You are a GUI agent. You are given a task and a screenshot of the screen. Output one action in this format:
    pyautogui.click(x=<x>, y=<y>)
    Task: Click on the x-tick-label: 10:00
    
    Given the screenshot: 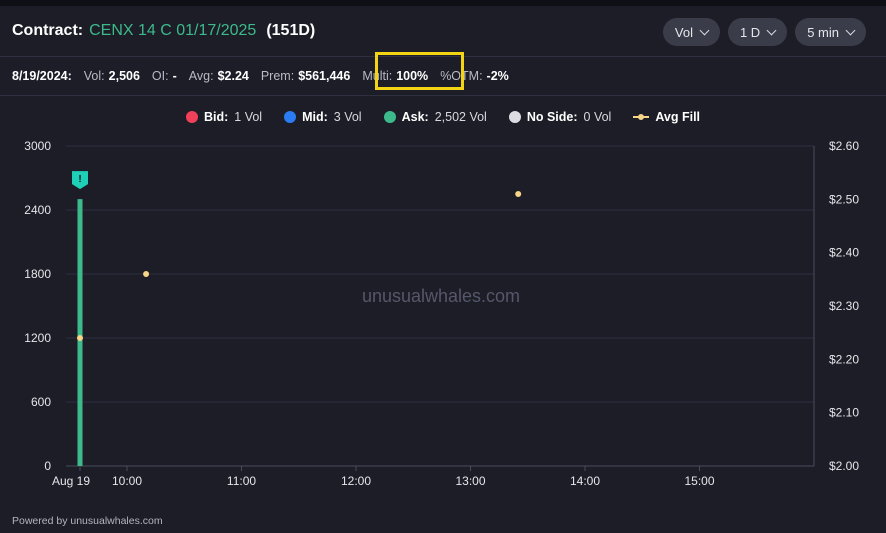 What is the action you would take?
    pyautogui.click(x=127, y=481)
    